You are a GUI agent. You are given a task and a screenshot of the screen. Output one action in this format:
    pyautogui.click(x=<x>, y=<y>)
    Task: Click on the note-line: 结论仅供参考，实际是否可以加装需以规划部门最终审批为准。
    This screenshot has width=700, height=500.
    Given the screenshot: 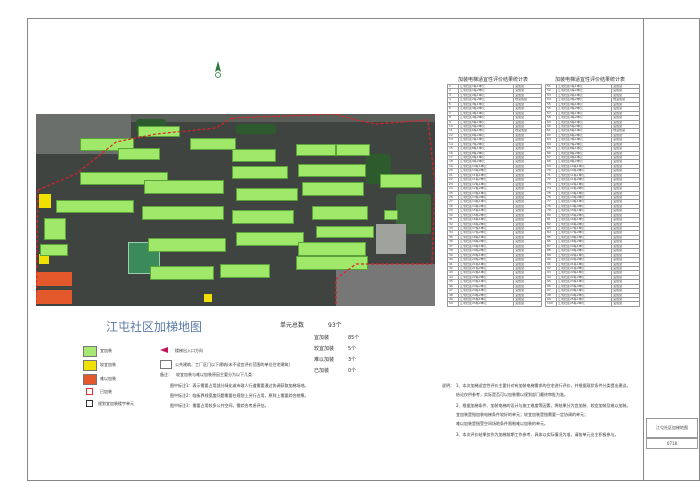 What is the action you would take?
    pyautogui.click(x=512, y=394)
    